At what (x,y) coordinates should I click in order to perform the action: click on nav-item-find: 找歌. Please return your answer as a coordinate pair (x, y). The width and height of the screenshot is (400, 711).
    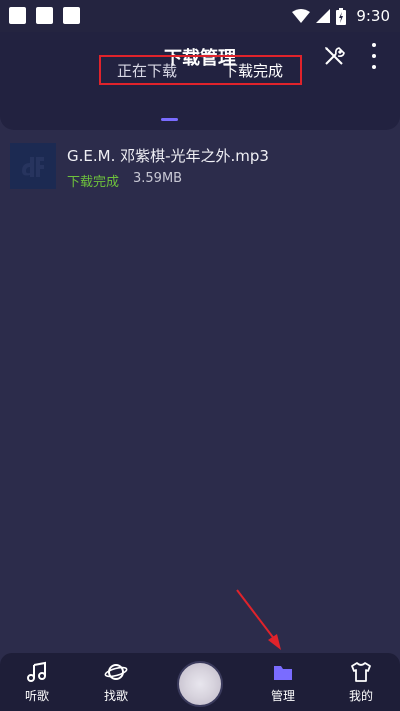
    Looking at the image, I should click on (116, 682).